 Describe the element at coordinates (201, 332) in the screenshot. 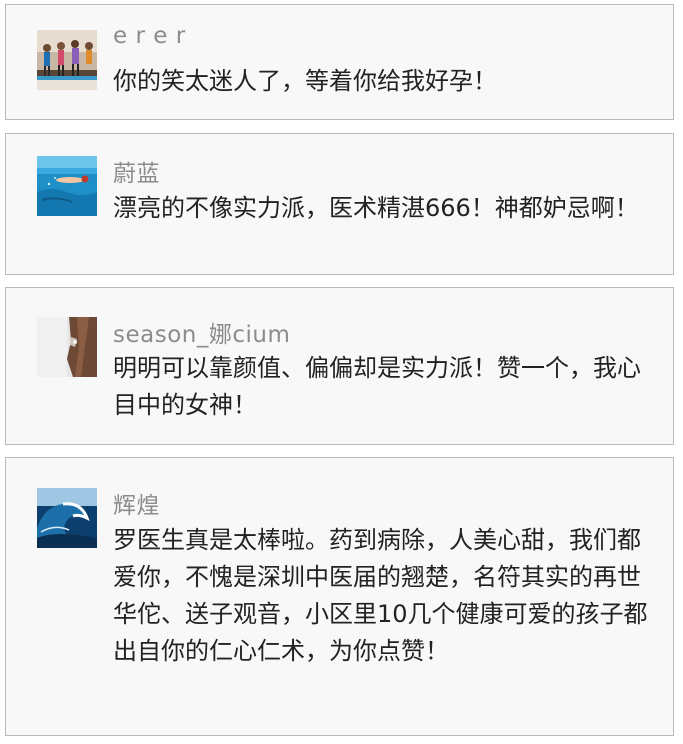

I see `username: season_娜cium` at that location.